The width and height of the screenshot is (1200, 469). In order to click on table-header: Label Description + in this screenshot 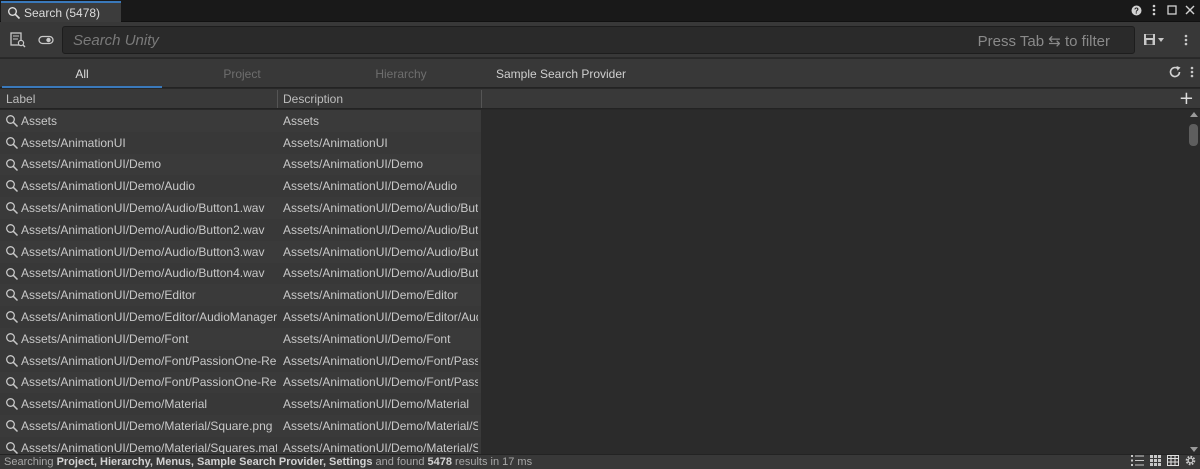, I will do `click(600, 98)`.